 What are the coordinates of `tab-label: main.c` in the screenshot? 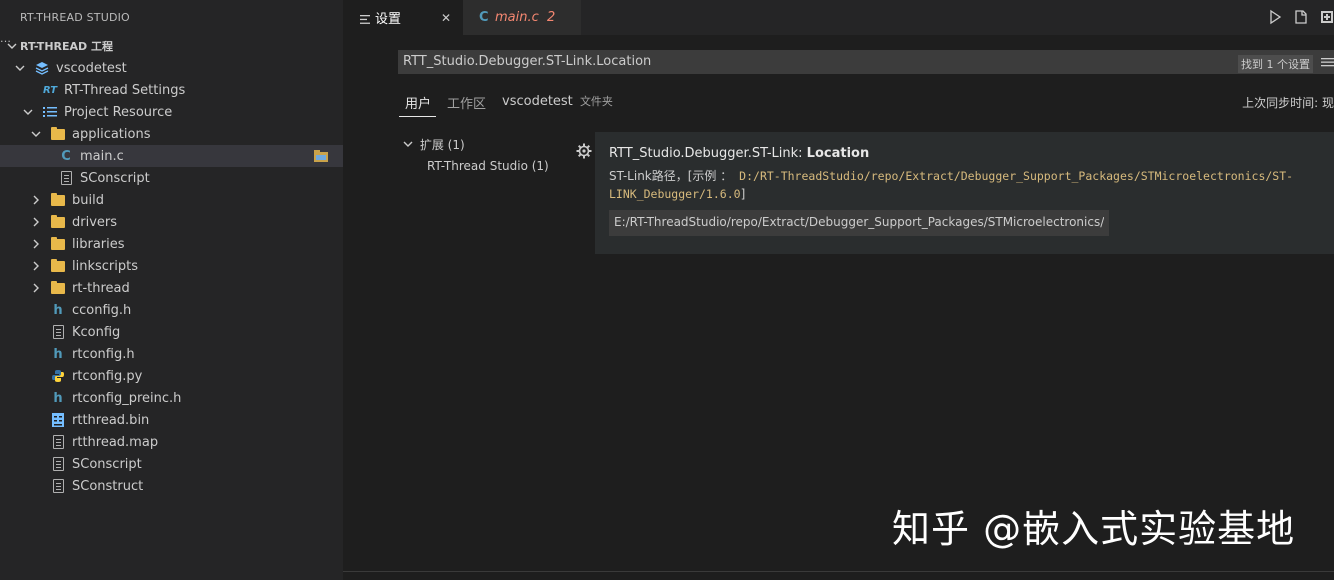 It's located at (517, 17).